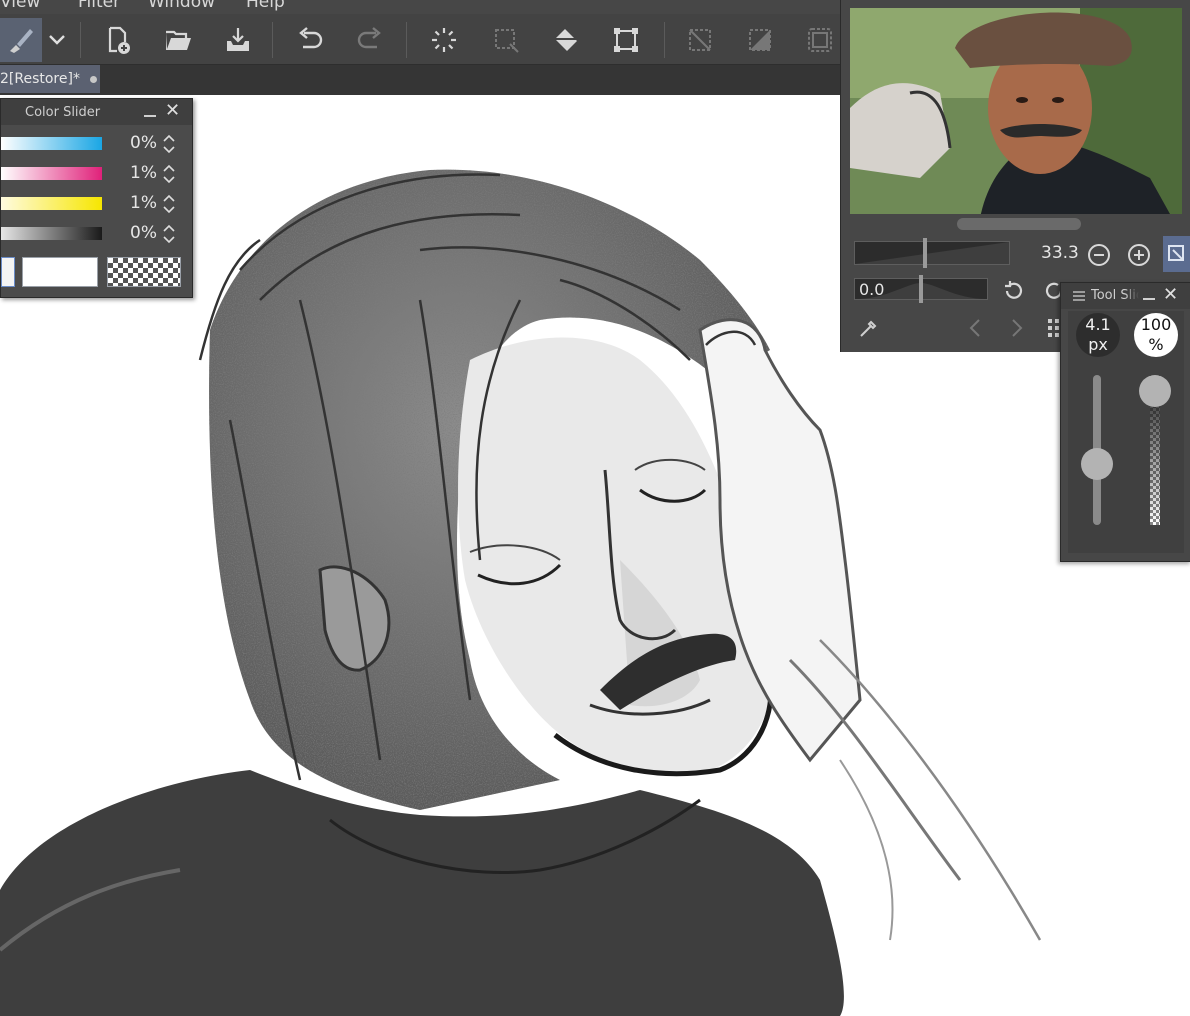 The height and width of the screenshot is (1016, 1190). I want to click on yellow-slider-bar, so click(51, 203).